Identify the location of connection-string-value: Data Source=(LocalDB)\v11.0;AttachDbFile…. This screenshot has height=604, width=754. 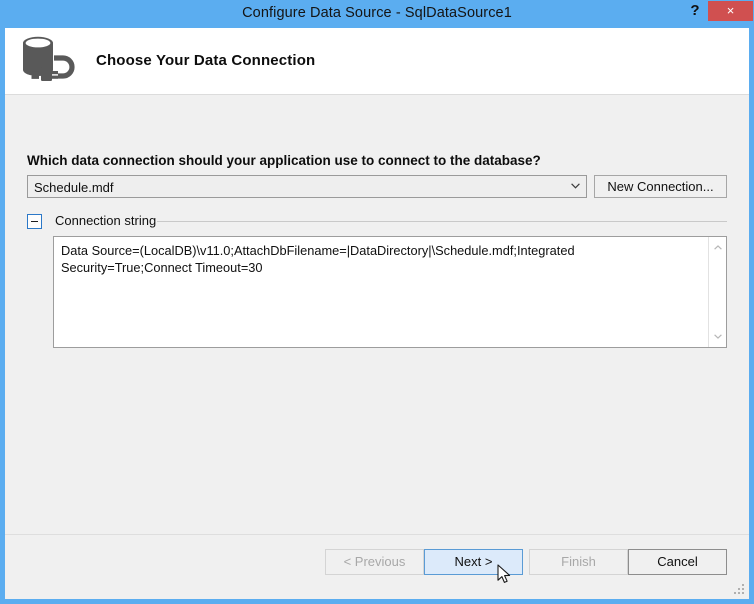
(320, 259).